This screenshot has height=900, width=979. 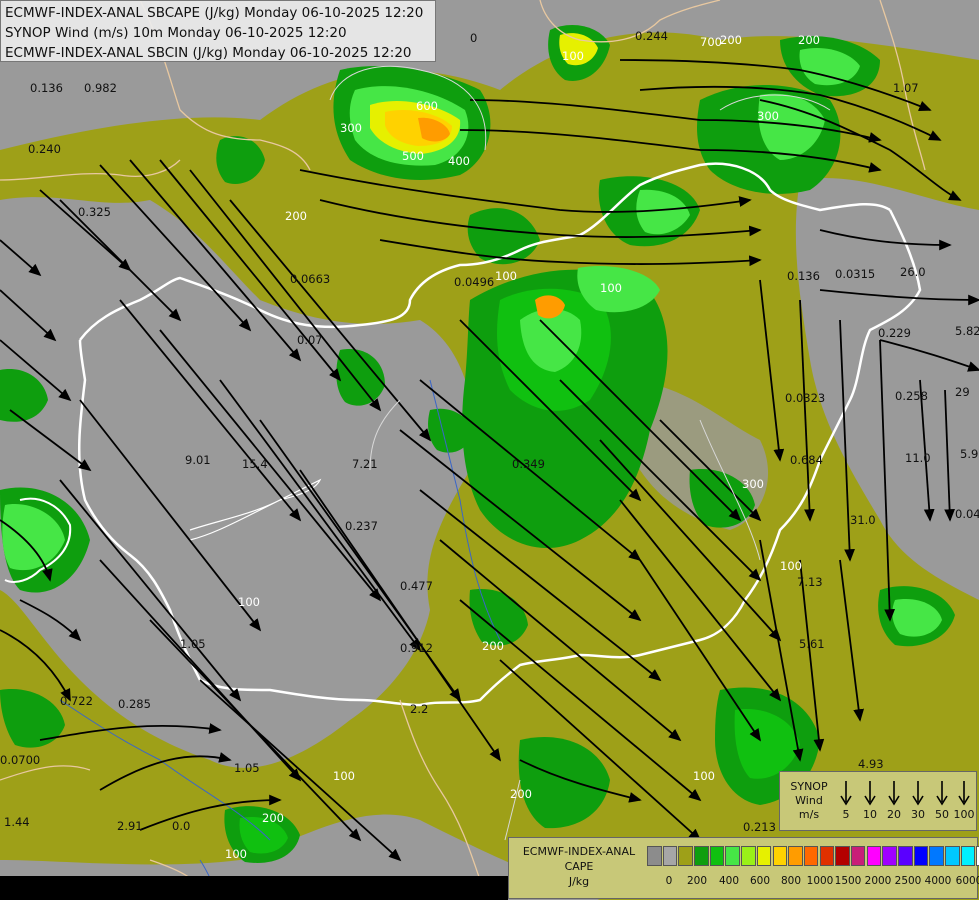 What do you see at coordinates (810, 582) in the screenshot?
I see `station-value-label: 7.13` at bounding box center [810, 582].